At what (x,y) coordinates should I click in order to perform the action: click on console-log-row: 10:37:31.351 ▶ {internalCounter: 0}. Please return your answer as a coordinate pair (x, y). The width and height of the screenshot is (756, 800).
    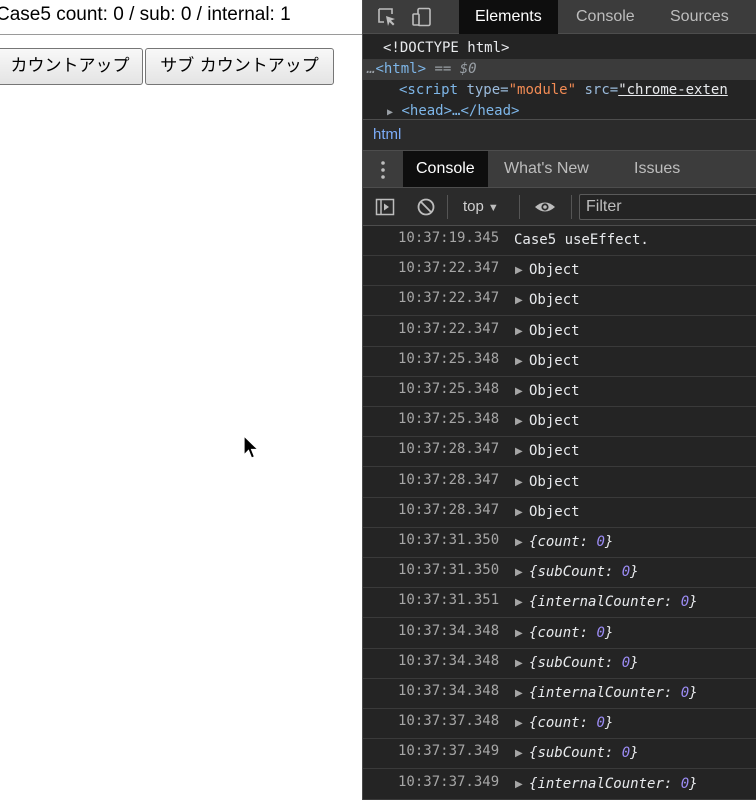
    Looking at the image, I should click on (559, 603).